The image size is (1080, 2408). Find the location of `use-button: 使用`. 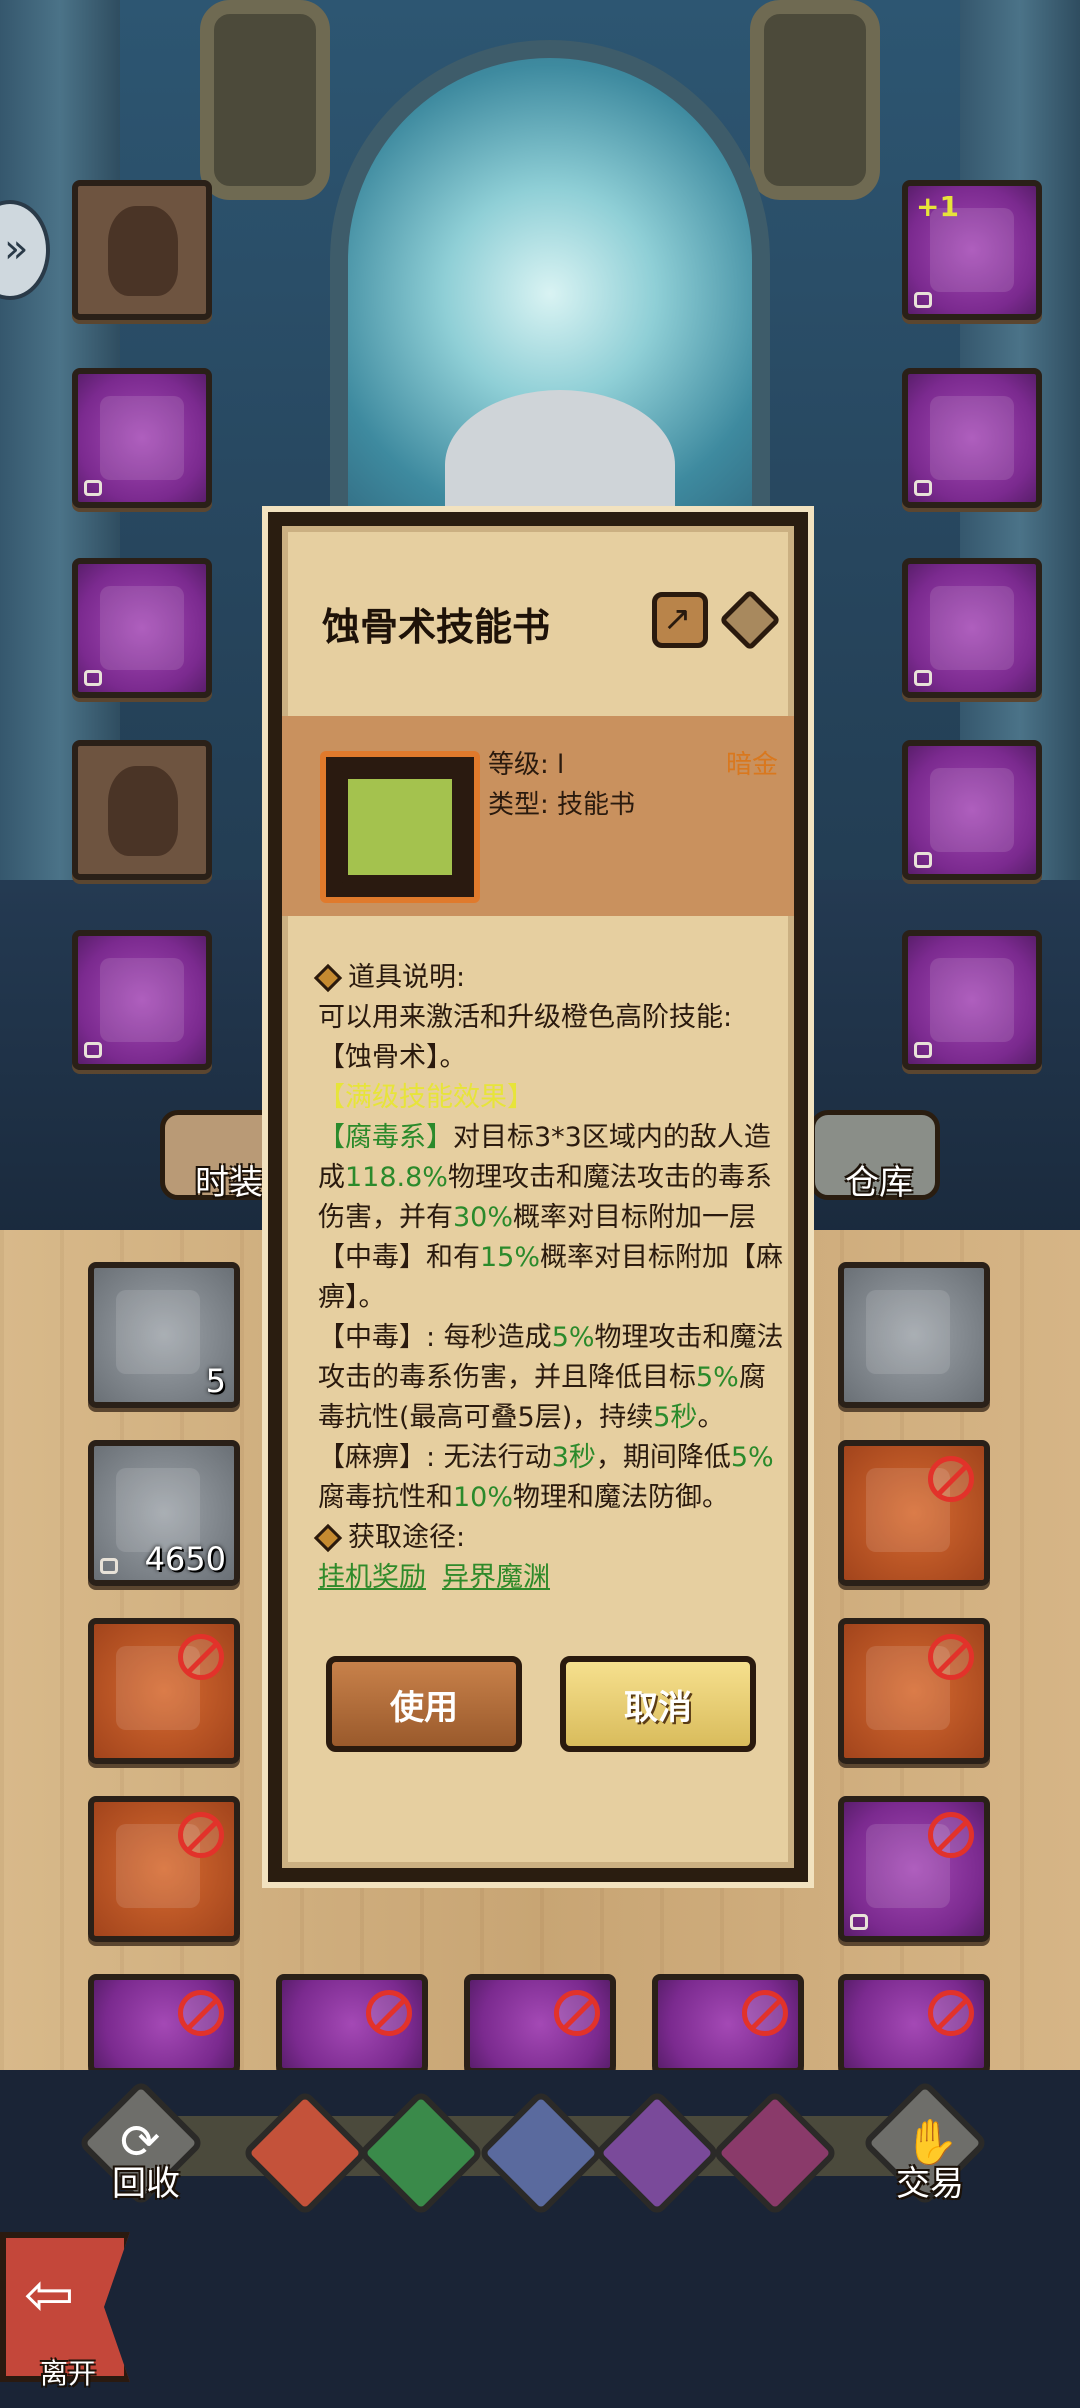

use-button: 使用 is located at coordinates (424, 1704).